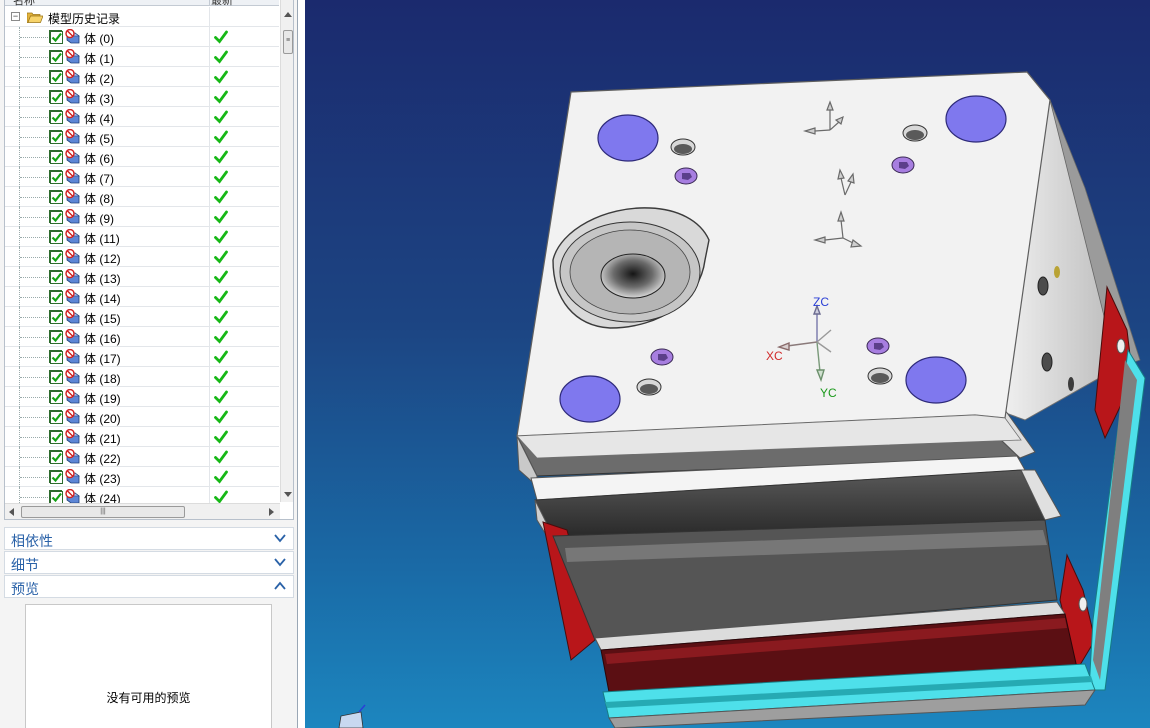 This screenshot has height=728, width=1150. Describe the element at coordinates (142, 337) in the screenshot. I see `tree-node-body: 体 (16)` at that location.